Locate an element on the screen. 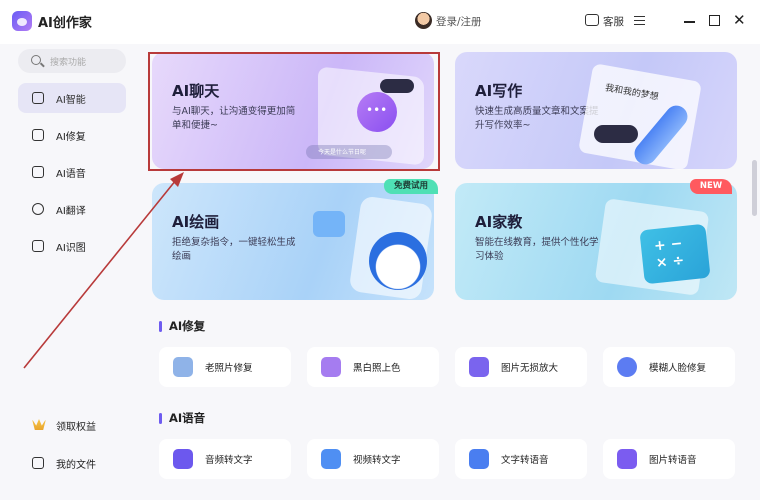  tool-label: 视频转文字 is located at coordinates (377, 460).